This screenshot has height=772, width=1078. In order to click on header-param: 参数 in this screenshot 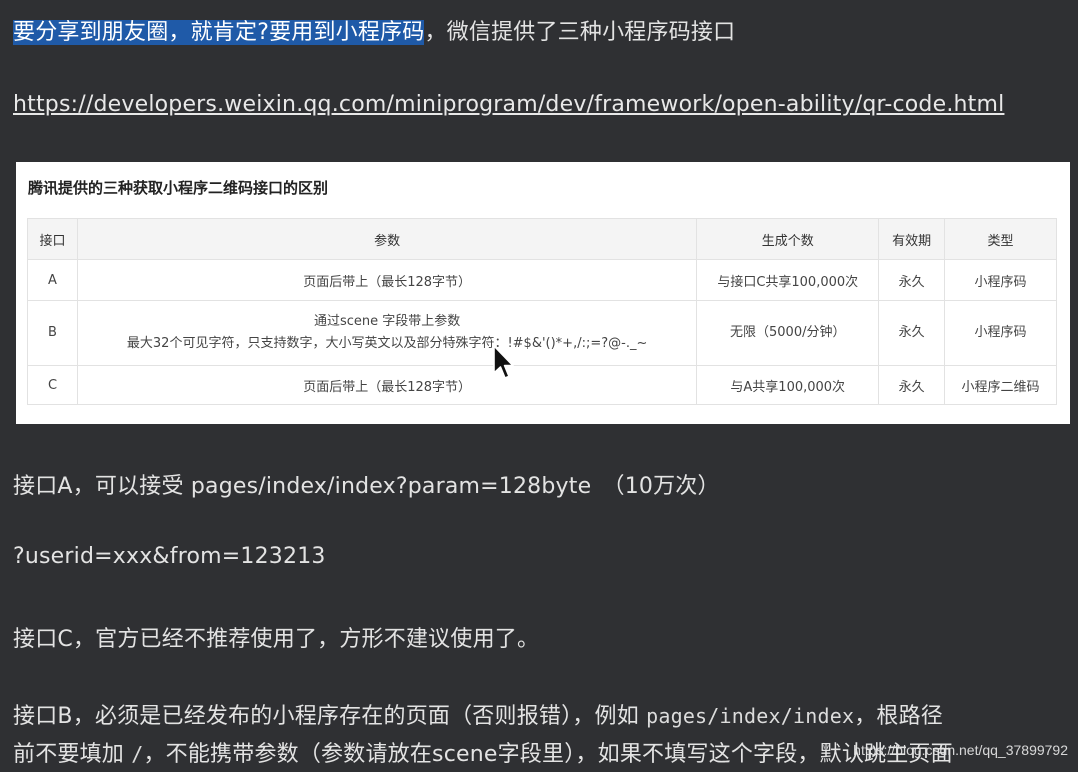, I will do `click(387, 239)`.